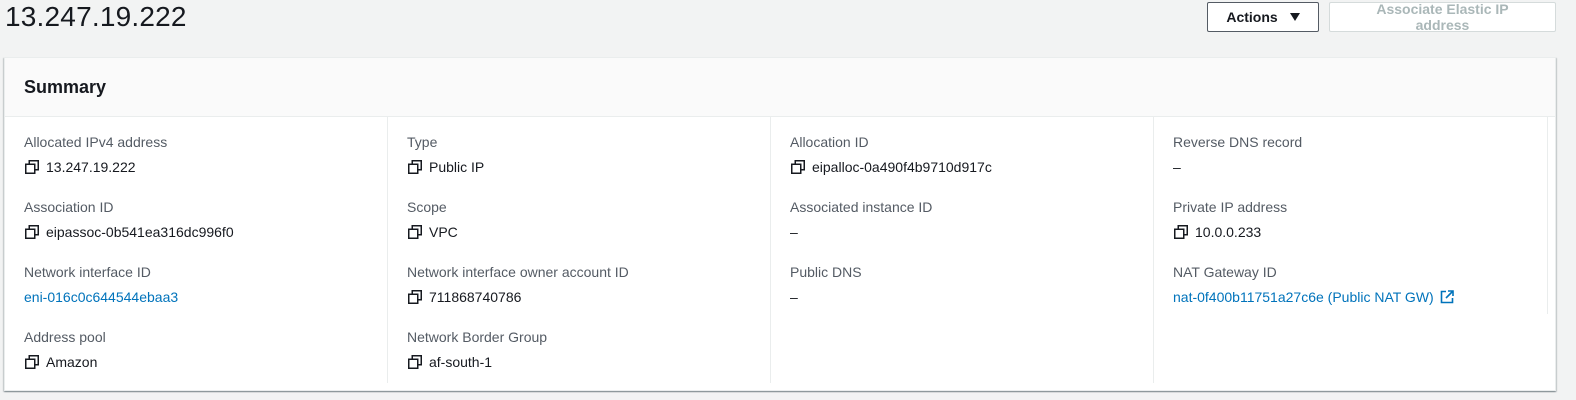 This screenshot has width=1576, height=400. What do you see at coordinates (457, 167) in the screenshot?
I see `field-value-text: Public IP` at bounding box center [457, 167].